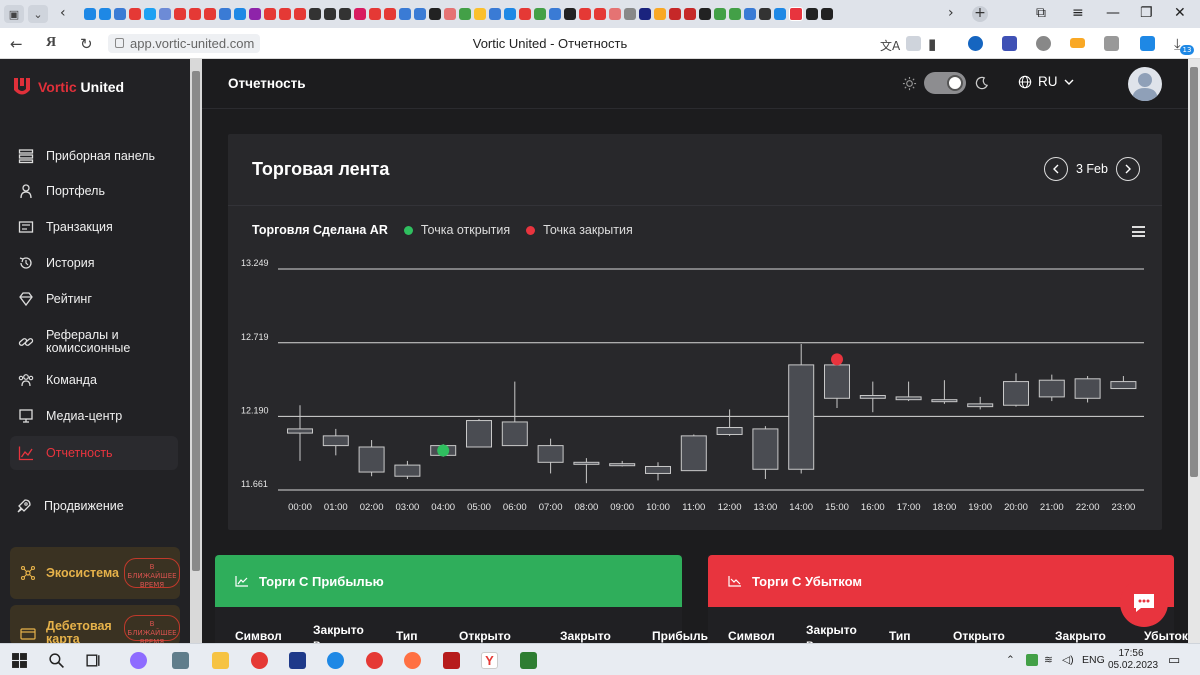 The width and height of the screenshot is (1200, 675). Describe the element at coordinates (1145, 84) in the screenshot. I see `user-avatar` at that location.